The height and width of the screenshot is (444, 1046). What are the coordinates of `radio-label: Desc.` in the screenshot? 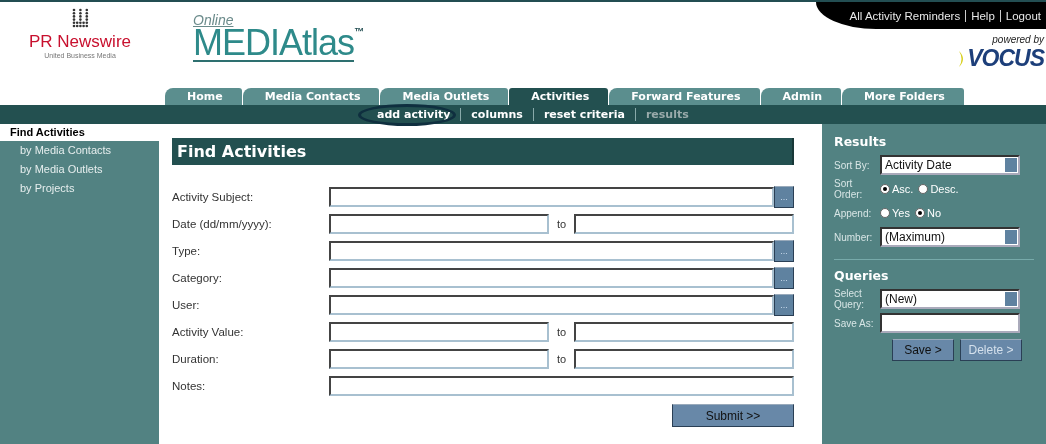 It's located at (944, 189).